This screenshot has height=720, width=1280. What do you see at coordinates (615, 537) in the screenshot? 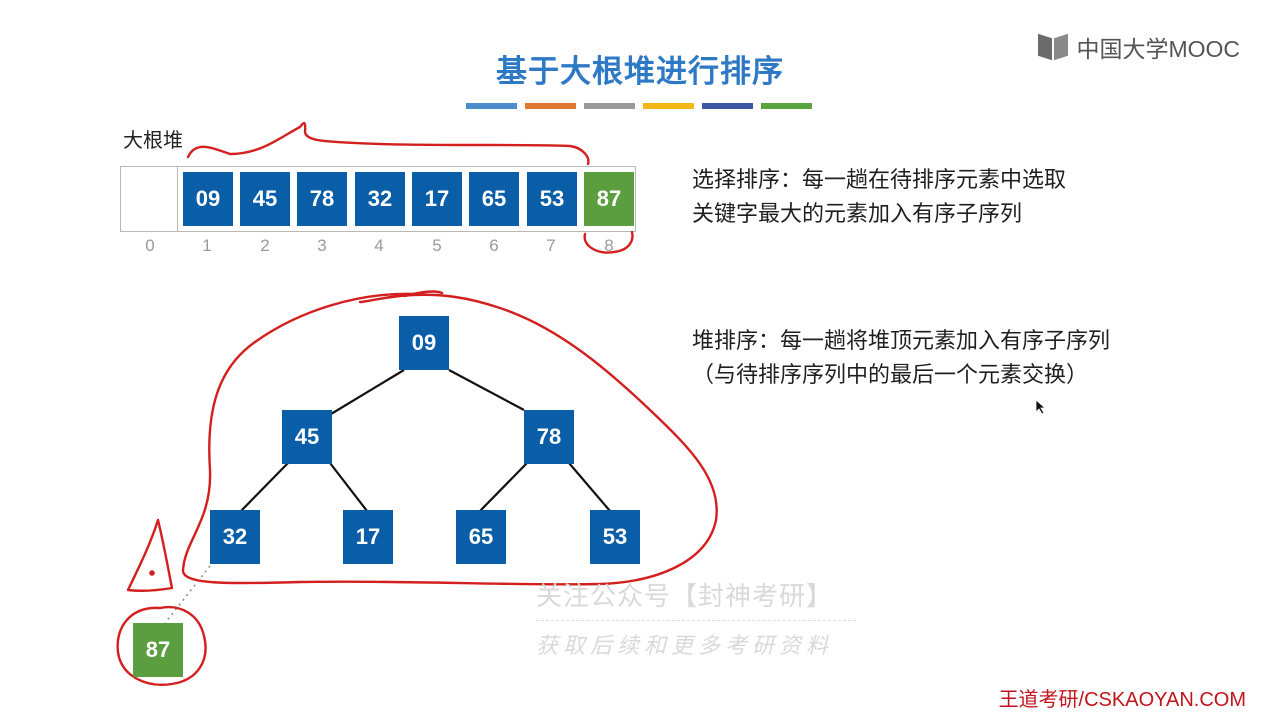
I see `tree-node-level2: 53` at bounding box center [615, 537].